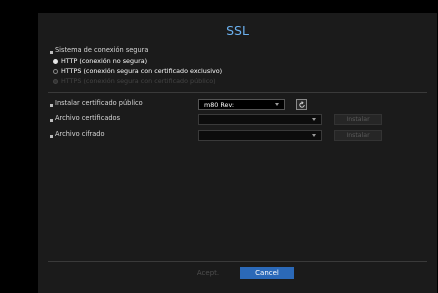 Image resolution: width=438 pixels, height=293 pixels. Describe the element at coordinates (88, 118) in the screenshot. I see `cert-files-label: Archivo certificados` at that location.